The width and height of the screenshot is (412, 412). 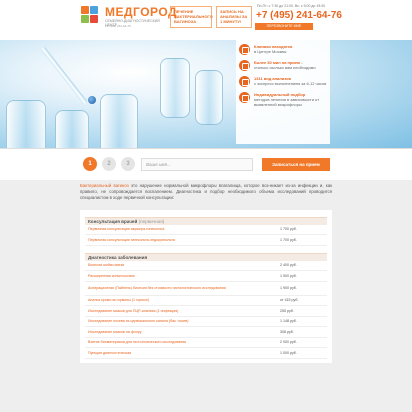 What do you see at coordinates (234, 17) in the screenshot?
I see `booking-info-box: ЗАПИСЬ НА АНАЛИЗЫ ЗА 1 МИНУТУ!` at bounding box center [234, 17].